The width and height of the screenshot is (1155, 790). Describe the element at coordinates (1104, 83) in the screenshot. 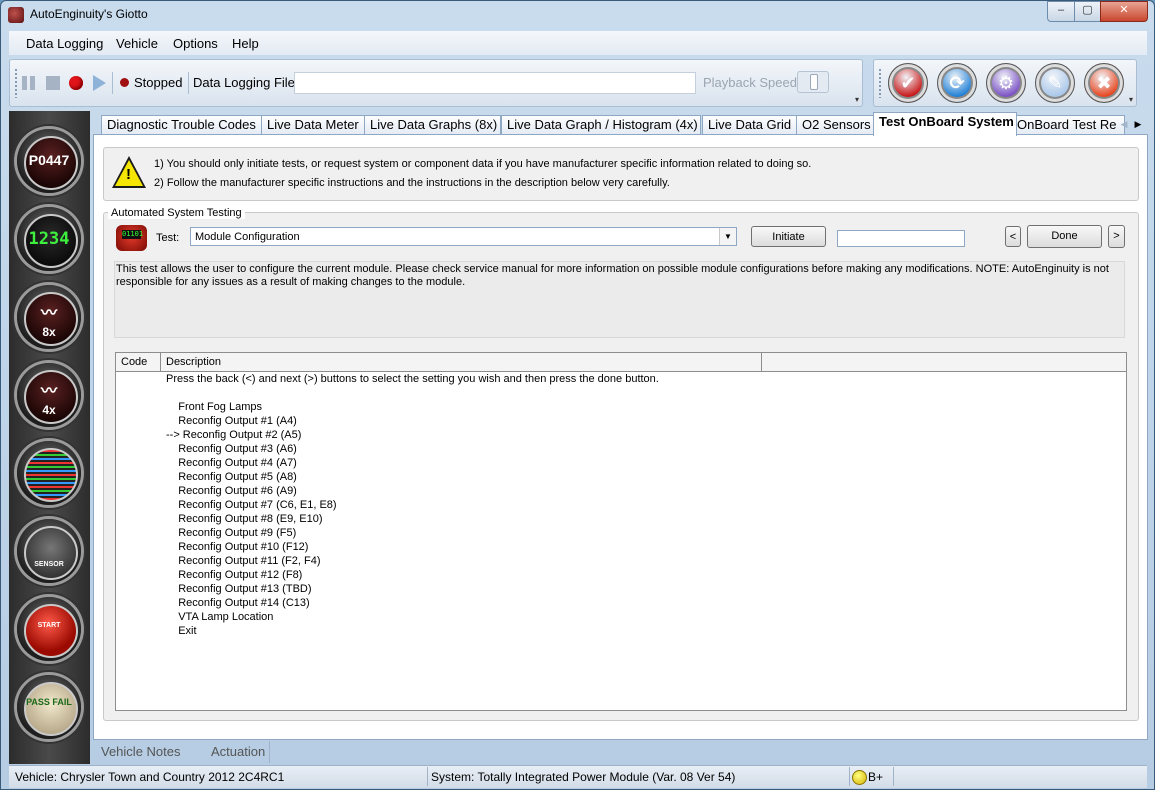

I see `no-connect-icon: ✖` at that location.